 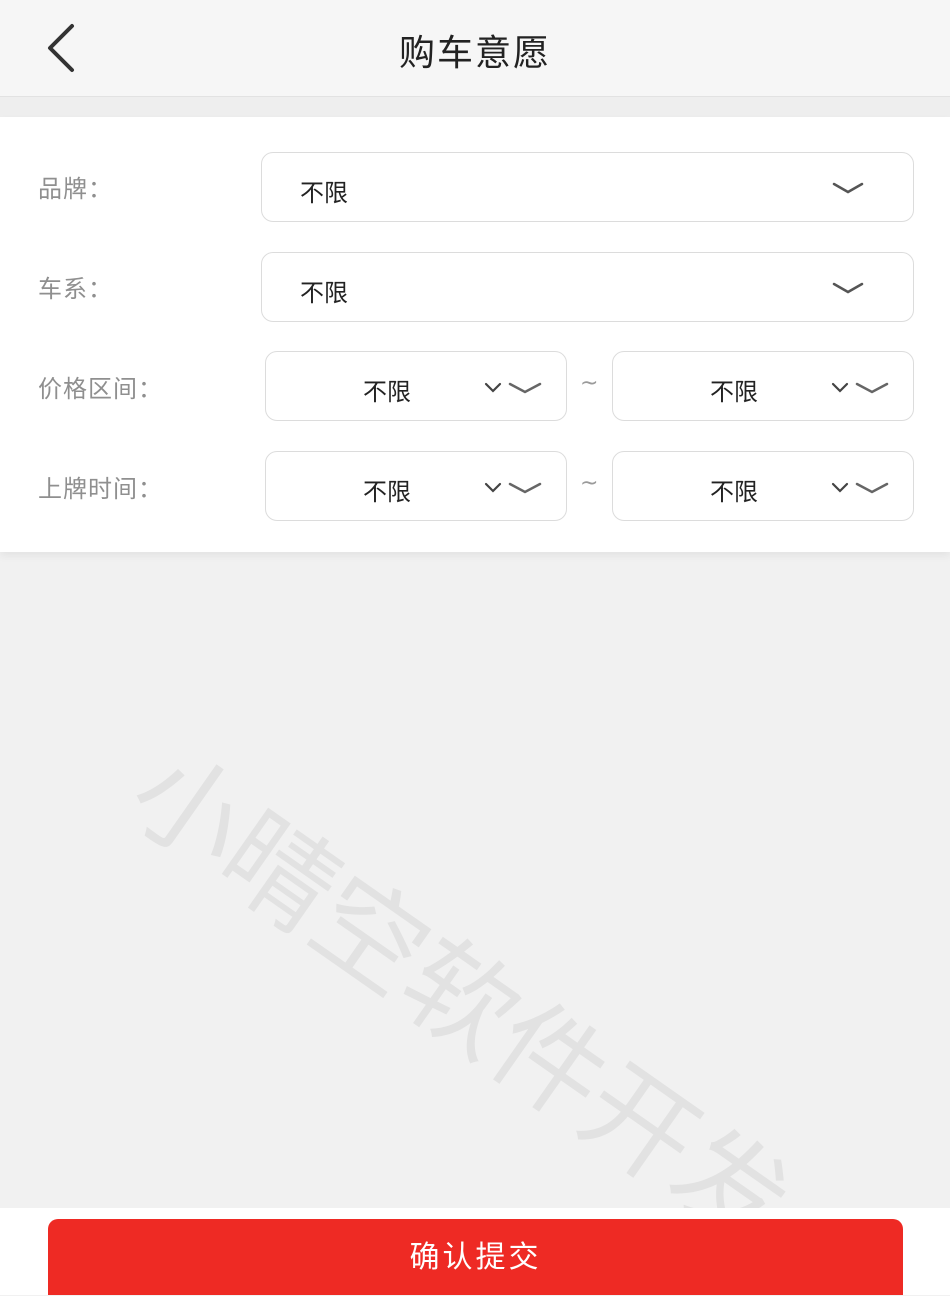 I want to click on series-select-value: 不限, so click(x=324, y=293).